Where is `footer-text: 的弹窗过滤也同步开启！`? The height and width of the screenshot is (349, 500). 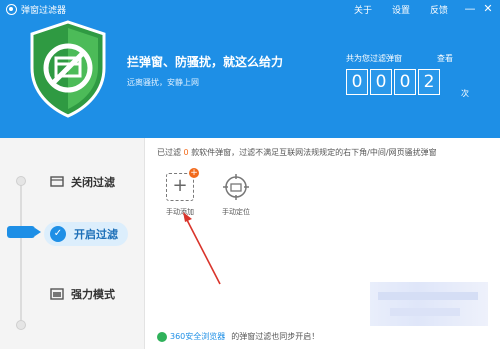
footer-text: 的弹窗过滤也同步开启！ is located at coordinates (275, 336).